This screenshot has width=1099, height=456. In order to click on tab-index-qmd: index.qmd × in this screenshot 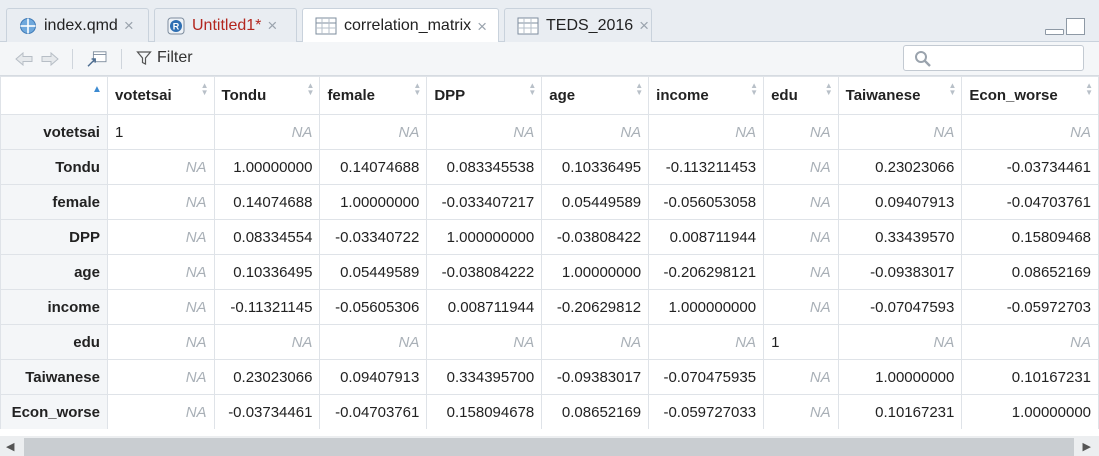, I will do `click(77, 25)`.